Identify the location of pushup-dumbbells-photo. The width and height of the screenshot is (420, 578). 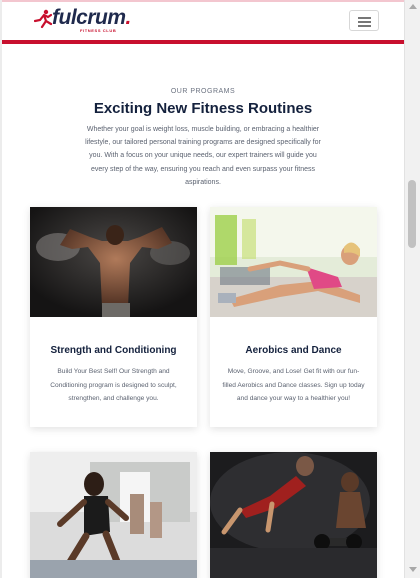
(293, 515).